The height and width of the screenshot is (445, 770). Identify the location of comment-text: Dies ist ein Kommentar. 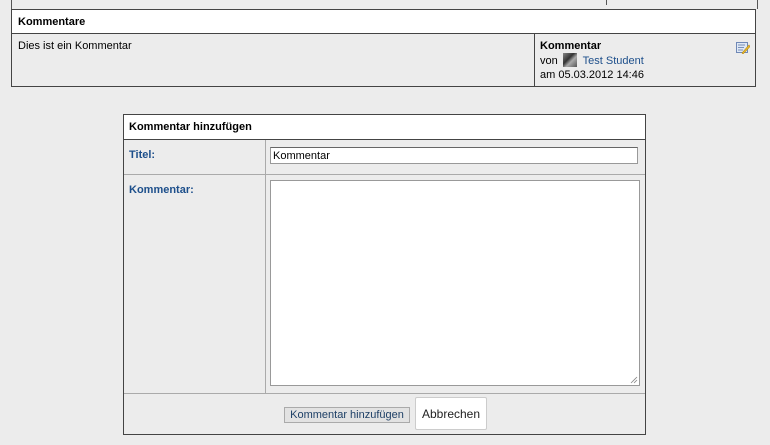
(75, 46).